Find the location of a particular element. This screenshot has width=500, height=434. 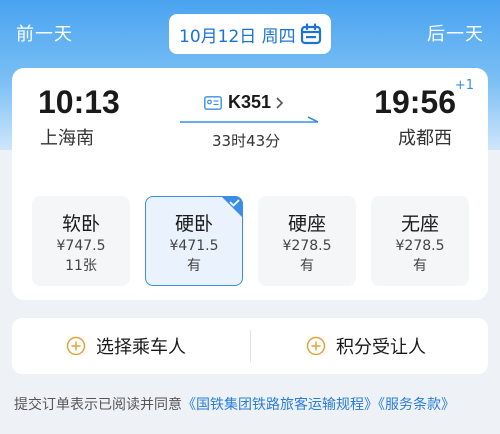

terms-link: 《服务条款》 is located at coordinates (416, 405).